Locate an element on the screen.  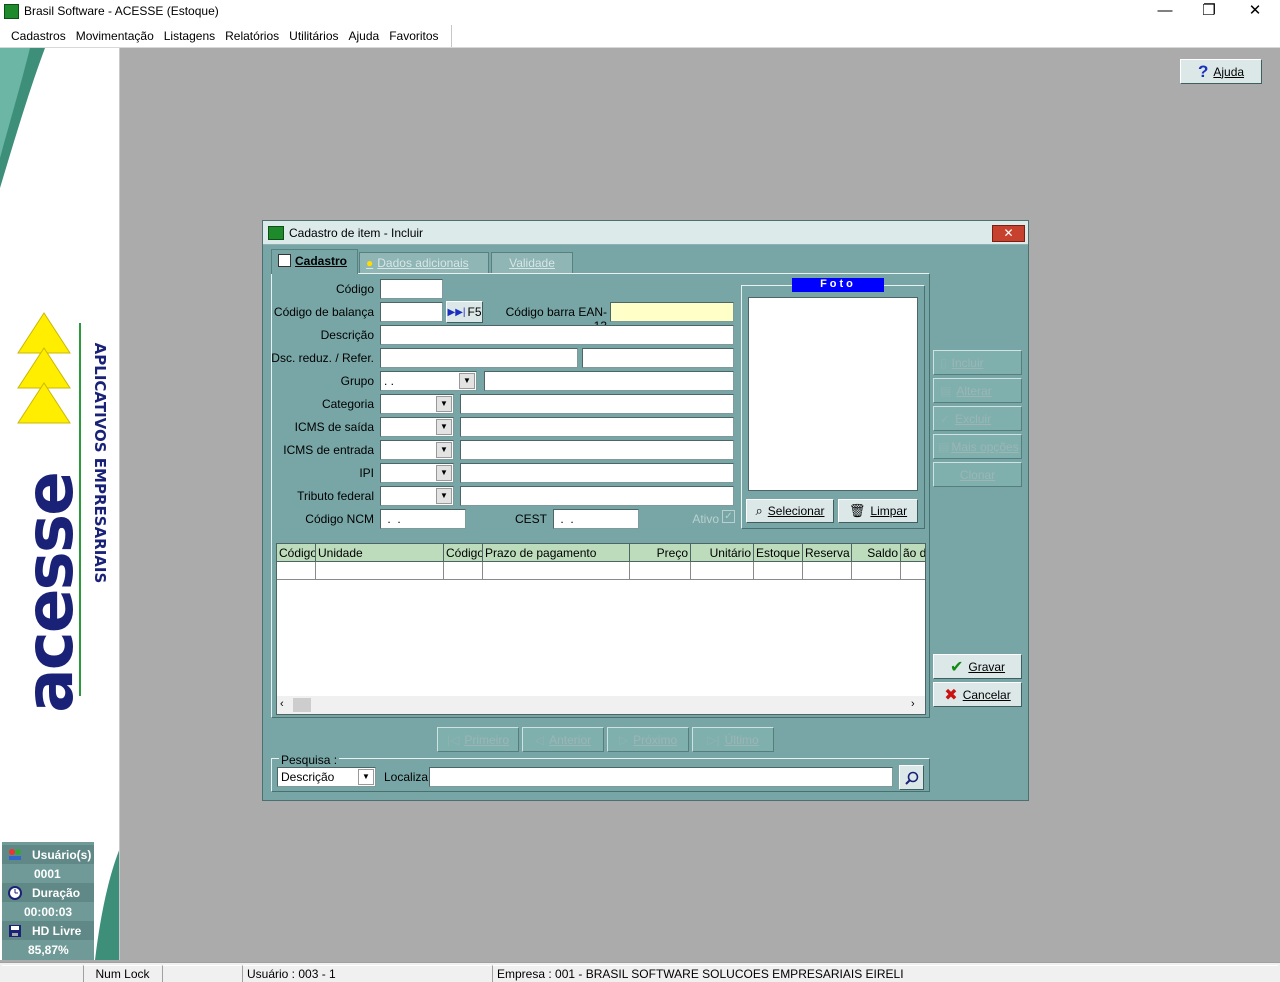
alterar-button: ▤ Alterar is located at coordinates (977, 390).